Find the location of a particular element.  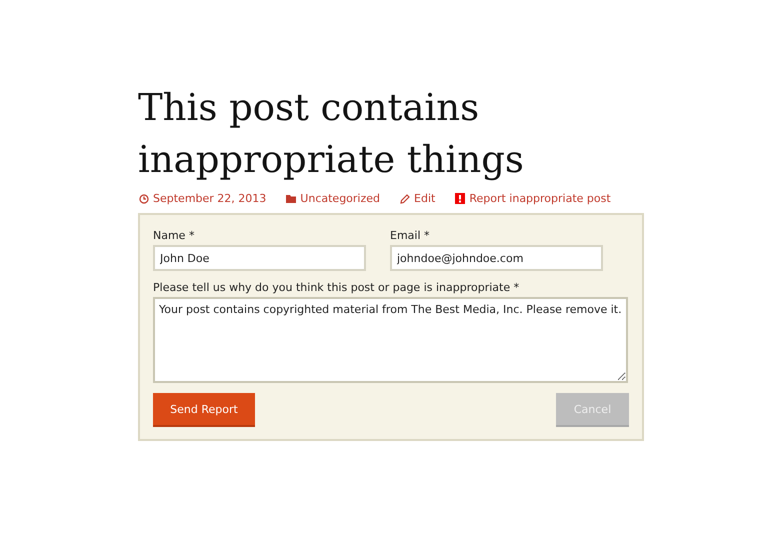

field-label: Email * is located at coordinates (410, 235).